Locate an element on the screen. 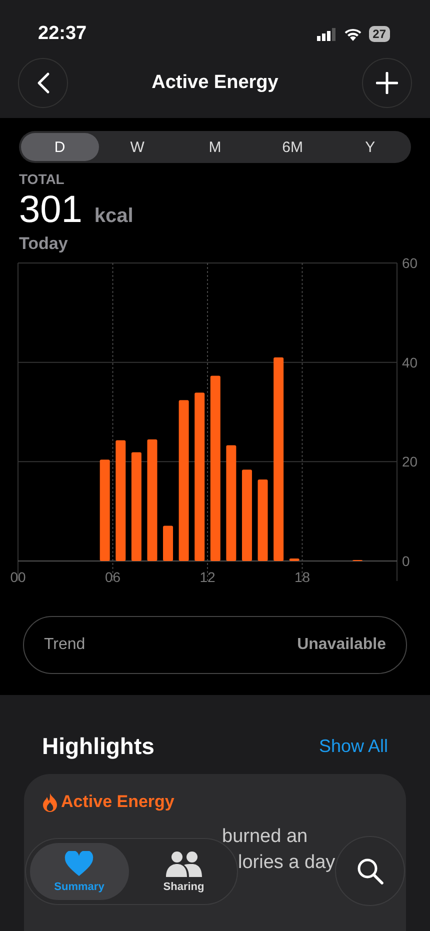 The height and width of the screenshot is (931, 430). signal-icon is located at coordinates (326, 34).